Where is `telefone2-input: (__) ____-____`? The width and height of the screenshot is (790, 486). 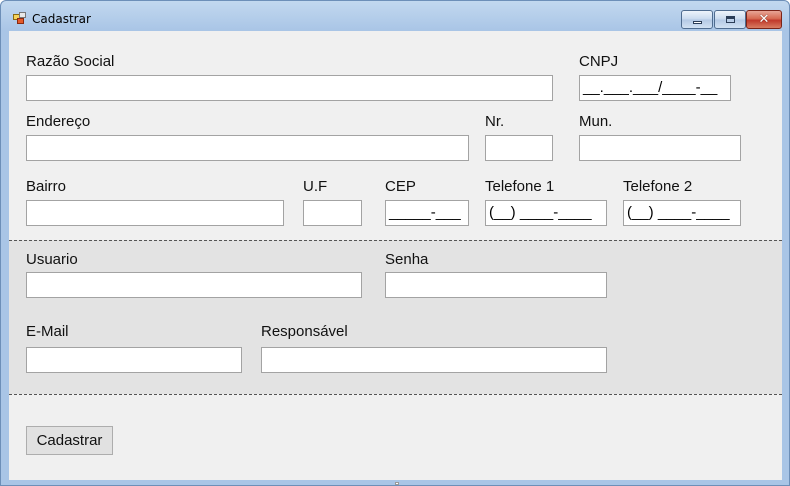
telefone2-input: (__) ____-____ is located at coordinates (682, 213).